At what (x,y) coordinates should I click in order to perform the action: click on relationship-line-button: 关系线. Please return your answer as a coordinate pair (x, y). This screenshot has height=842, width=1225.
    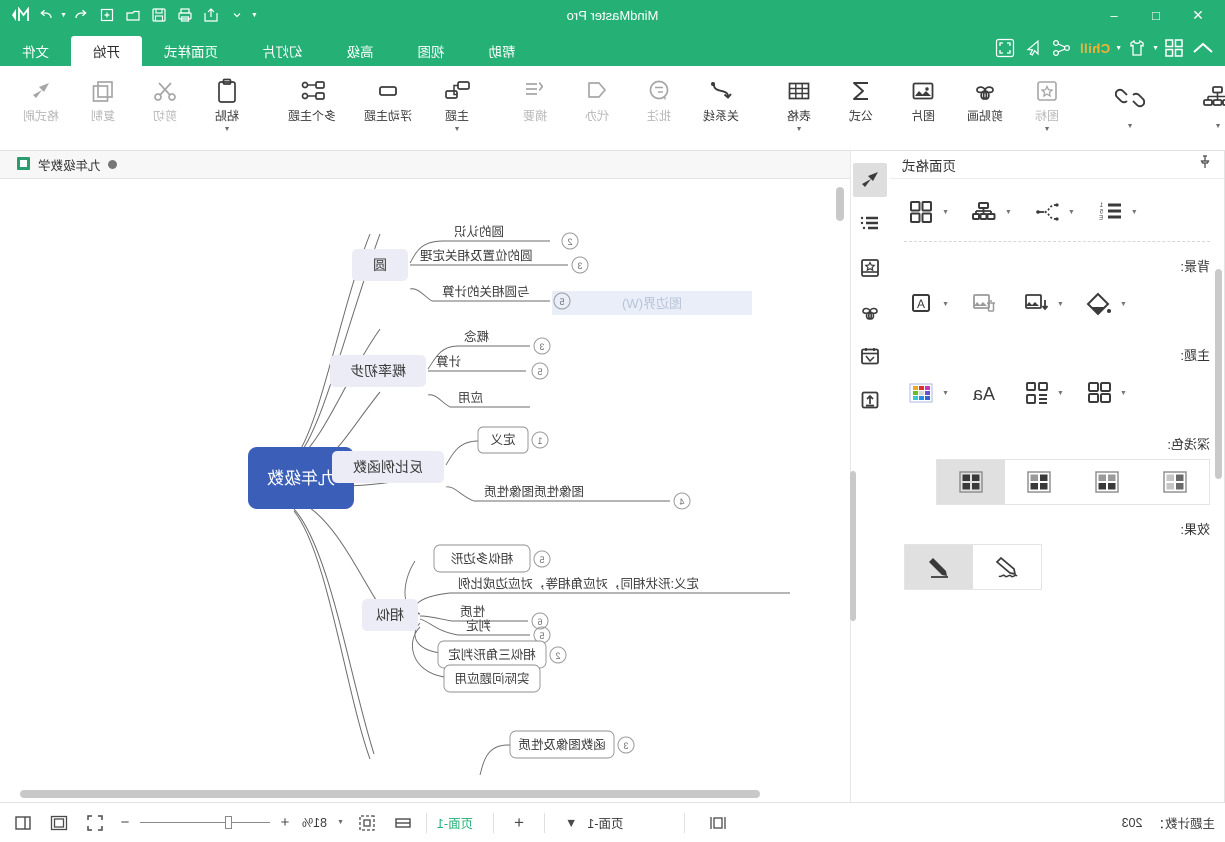
    Looking at the image, I should click on (721, 106).